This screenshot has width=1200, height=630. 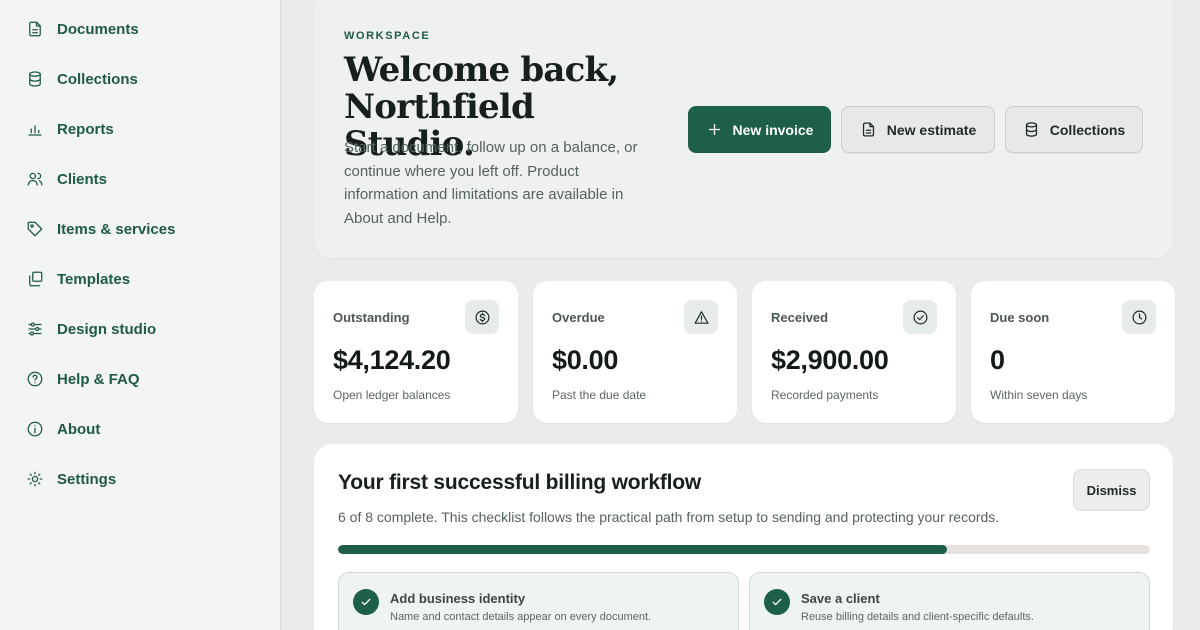 I want to click on dollar-circle-icon, so click(x=482, y=317).